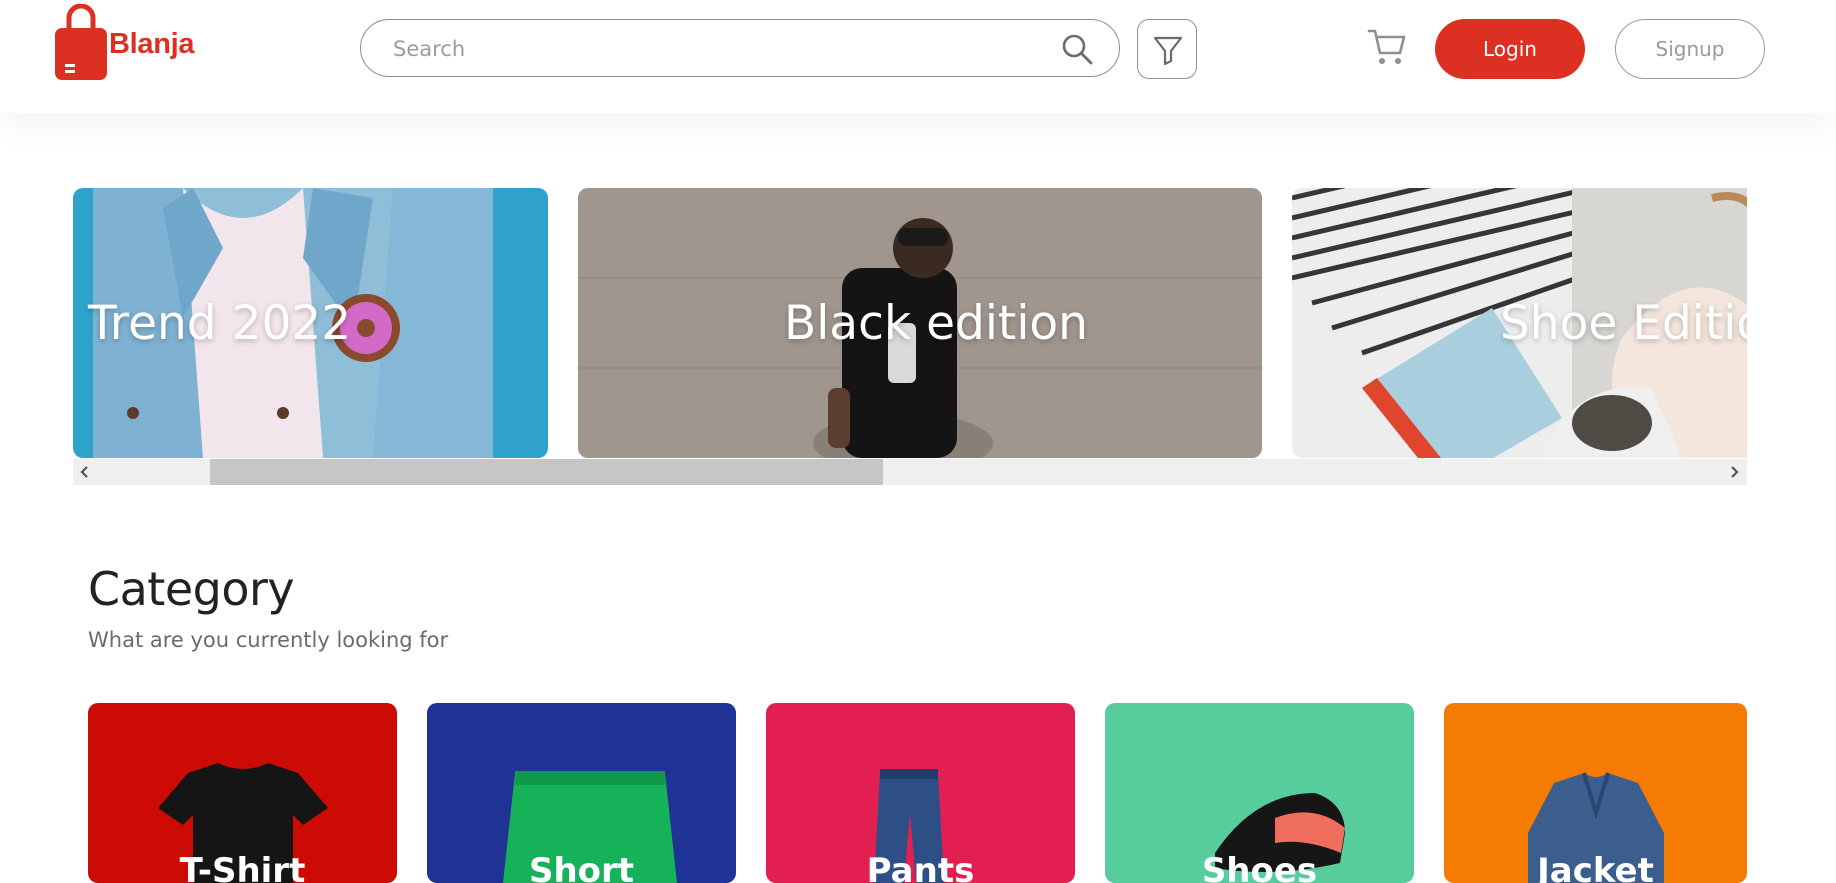 The width and height of the screenshot is (1836, 883). I want to click on login-button: Login, so click(1510, 49).